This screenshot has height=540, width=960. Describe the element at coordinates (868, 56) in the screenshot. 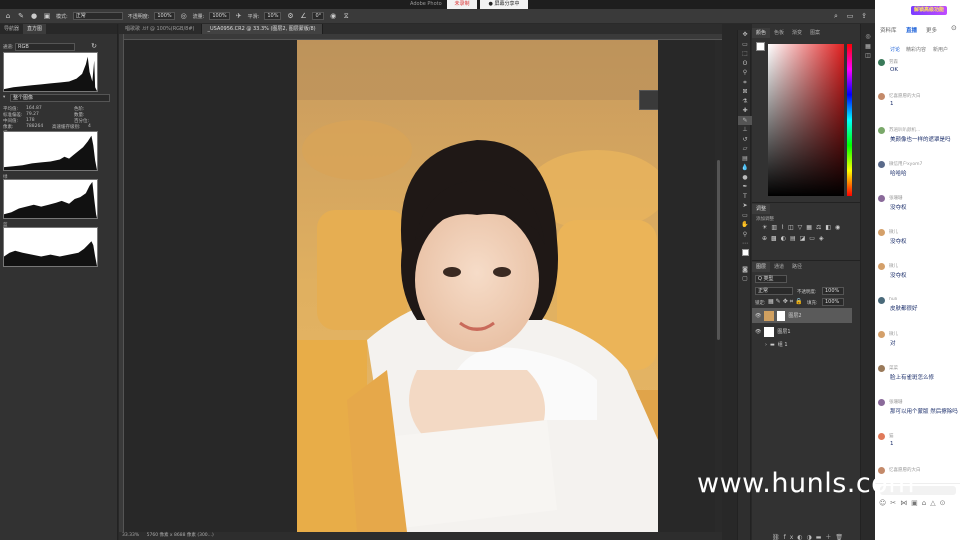

I see `panel-icon-3: ◫` at that location.